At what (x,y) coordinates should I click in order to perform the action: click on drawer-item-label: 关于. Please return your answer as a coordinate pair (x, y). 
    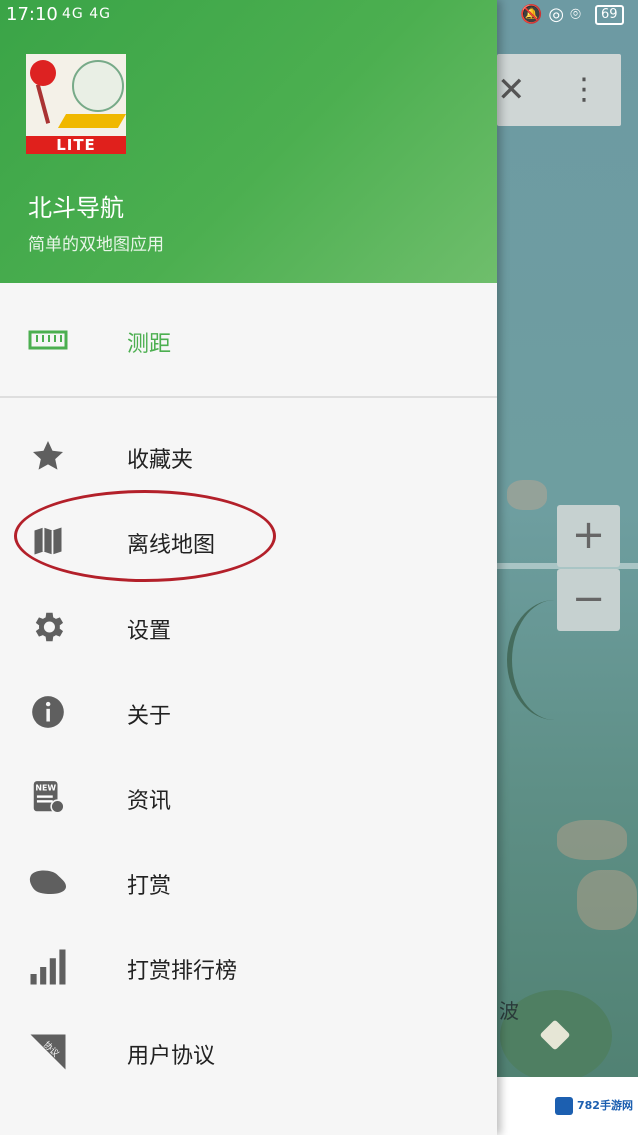
    Looking at the image, I should click on (149, 716).